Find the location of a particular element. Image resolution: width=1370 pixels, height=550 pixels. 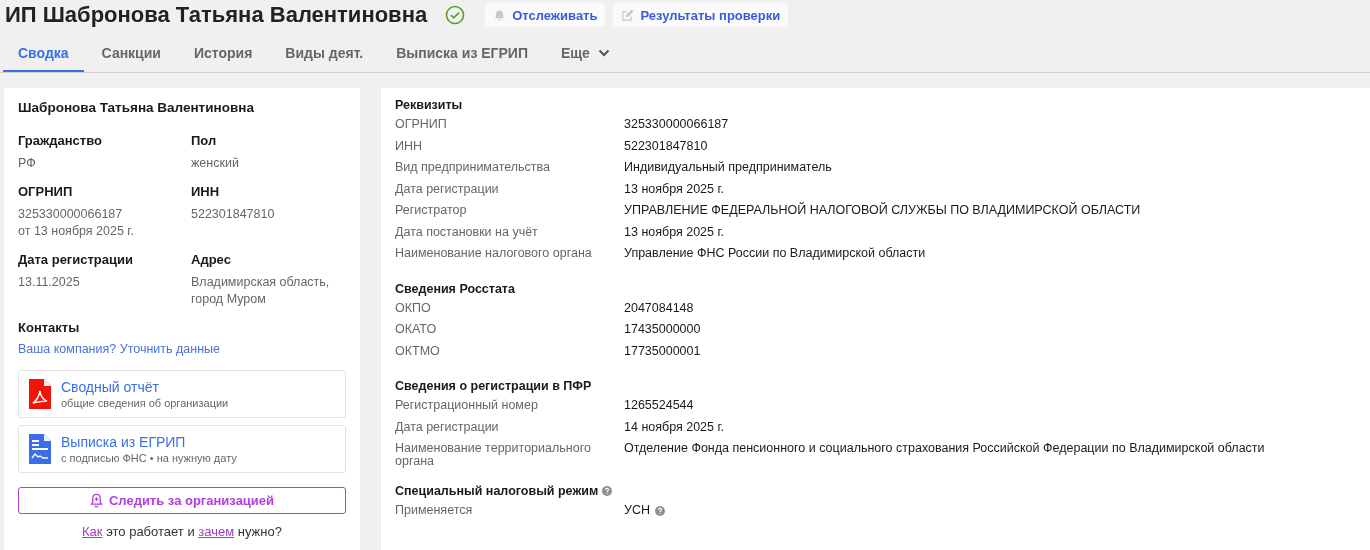

update-data-link: Ваша компания? Уточнить данные is located at coordinates (182, 349).